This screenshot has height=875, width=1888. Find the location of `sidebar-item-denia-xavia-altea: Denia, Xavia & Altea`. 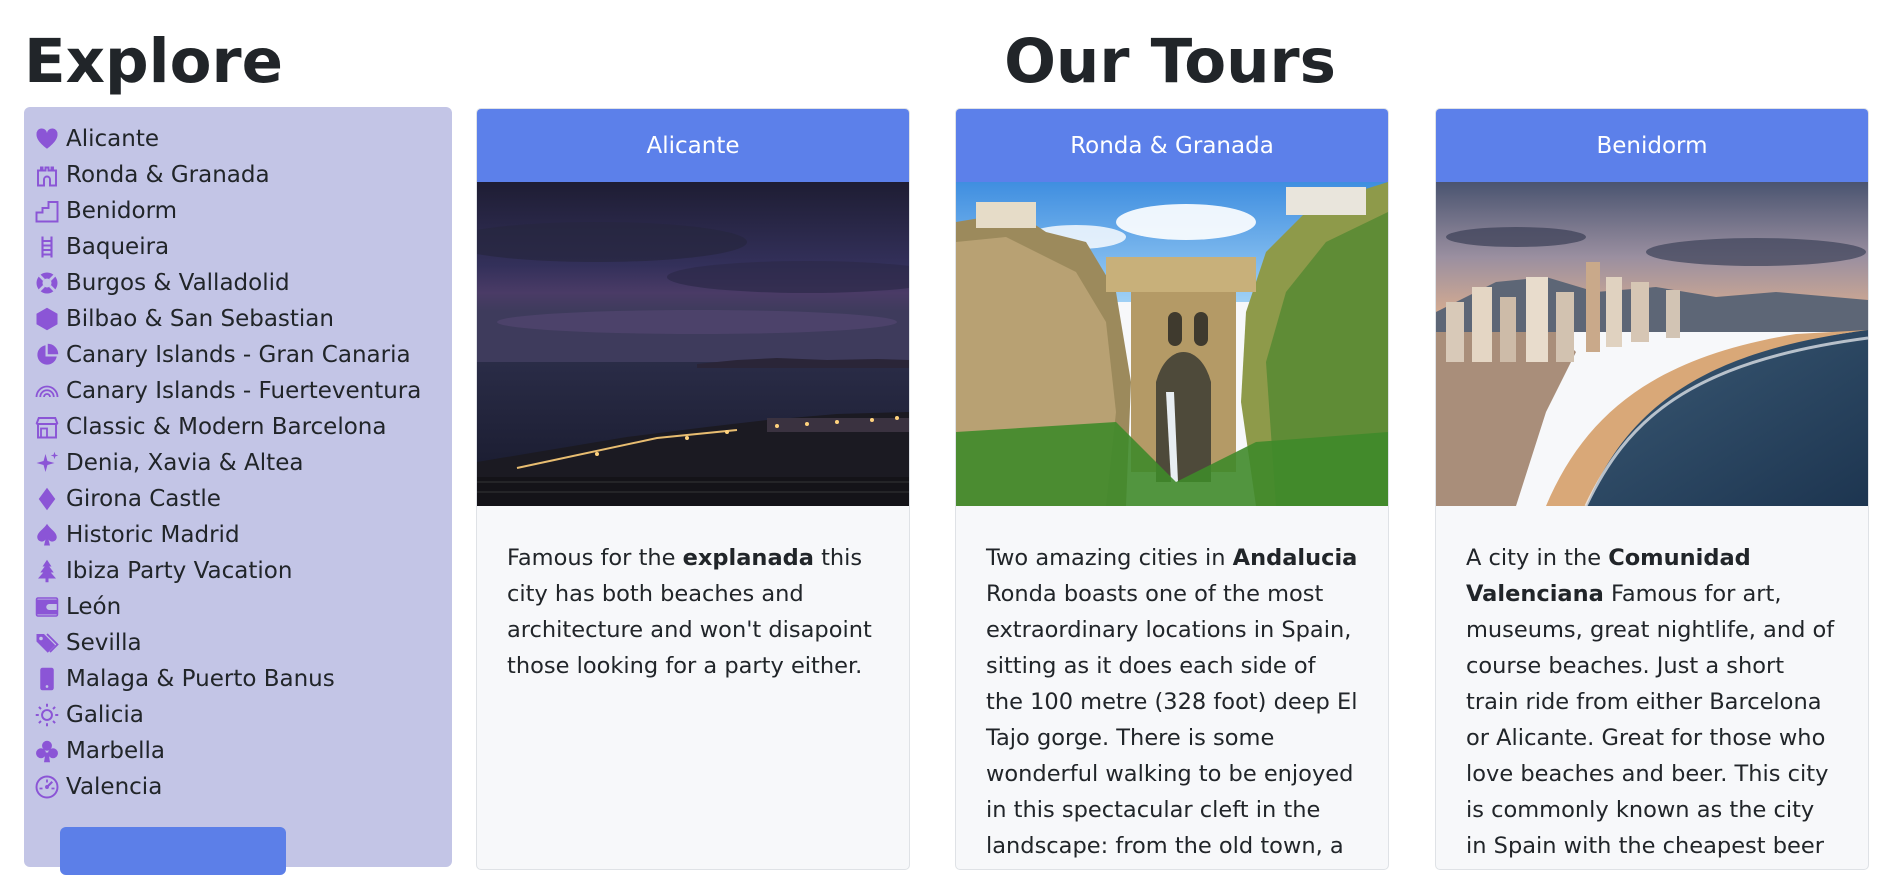

sidebar-item-denia-xavia-altea: Denia, Xavia & Altea is located at coordinates (243, 463).